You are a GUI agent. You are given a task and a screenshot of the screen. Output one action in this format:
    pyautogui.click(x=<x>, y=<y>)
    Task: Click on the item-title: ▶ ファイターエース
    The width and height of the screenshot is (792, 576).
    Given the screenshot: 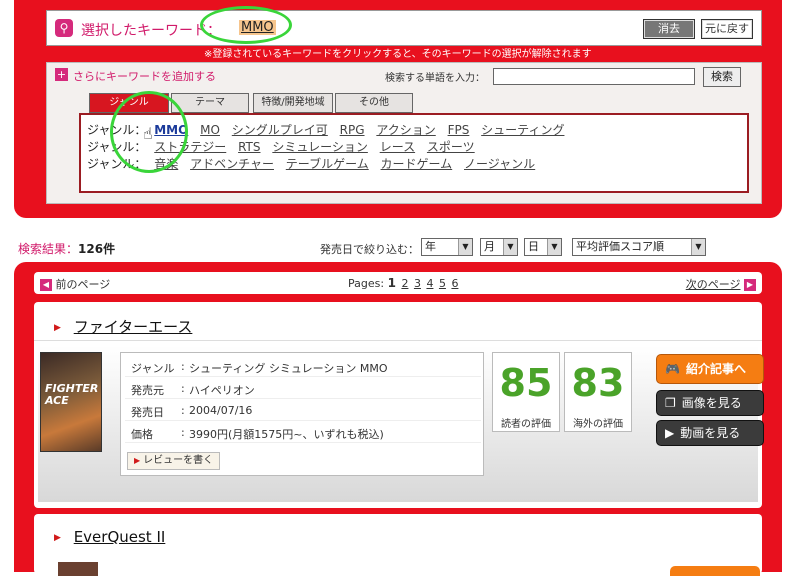 What is the action you would take?
    pyautogui.click(x=123, y=326)
    